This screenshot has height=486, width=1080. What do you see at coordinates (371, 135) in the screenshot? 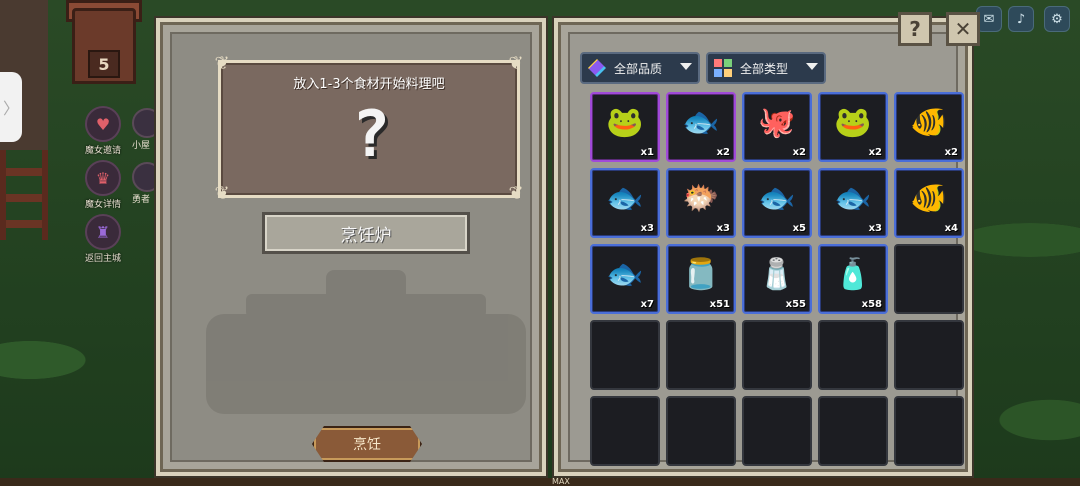
I see `question-mark-icon: ?` at bounding box center [371, 135].